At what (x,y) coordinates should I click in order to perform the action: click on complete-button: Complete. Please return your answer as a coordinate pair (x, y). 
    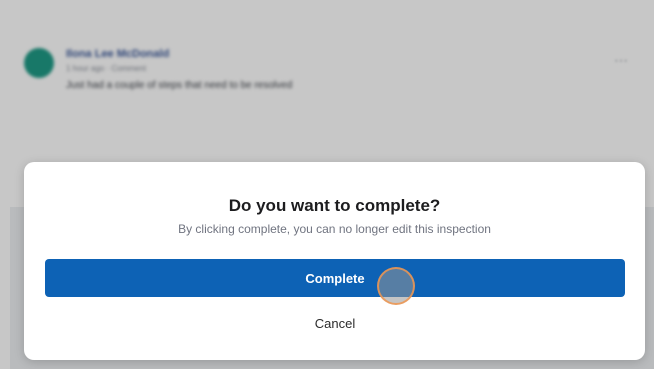
    Looking at the image, I should click on (335, 278).